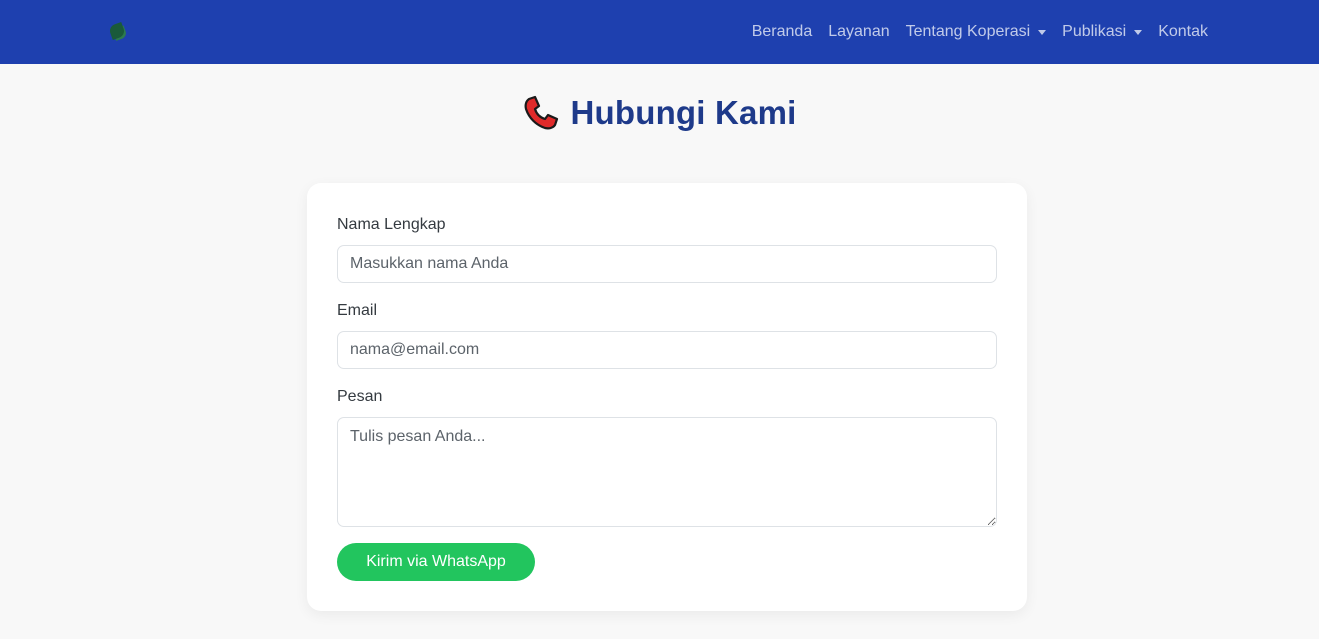 This screenshot has width=1319, height=639. What do you see at coordinates (1094, 31) in the screenshot?
I see `nav-link-label: Publikasi` at bounding box center [1094, 31].